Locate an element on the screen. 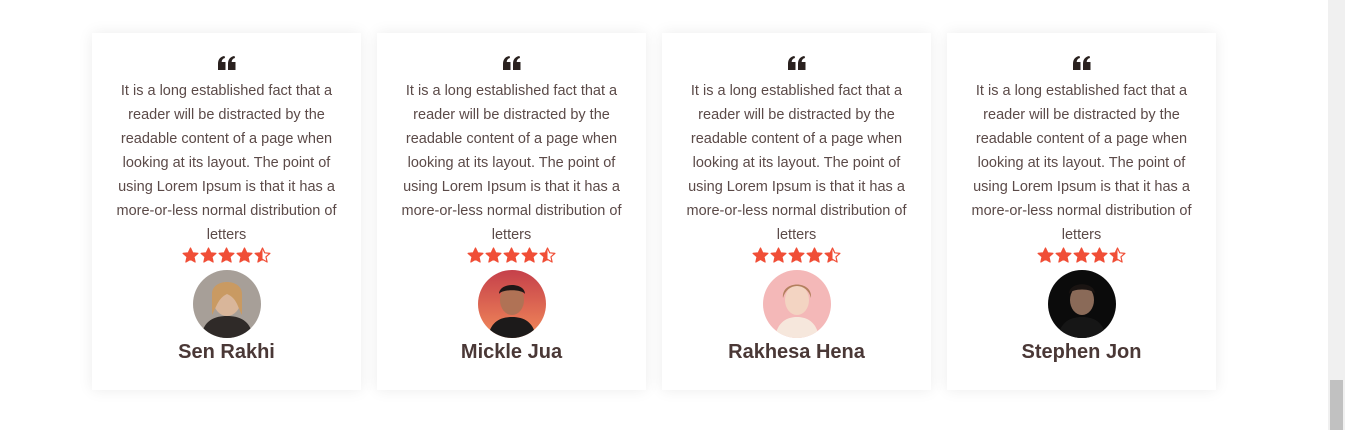  reviewer-name: Rakhesa Hena is located at coordinates (796, 352).